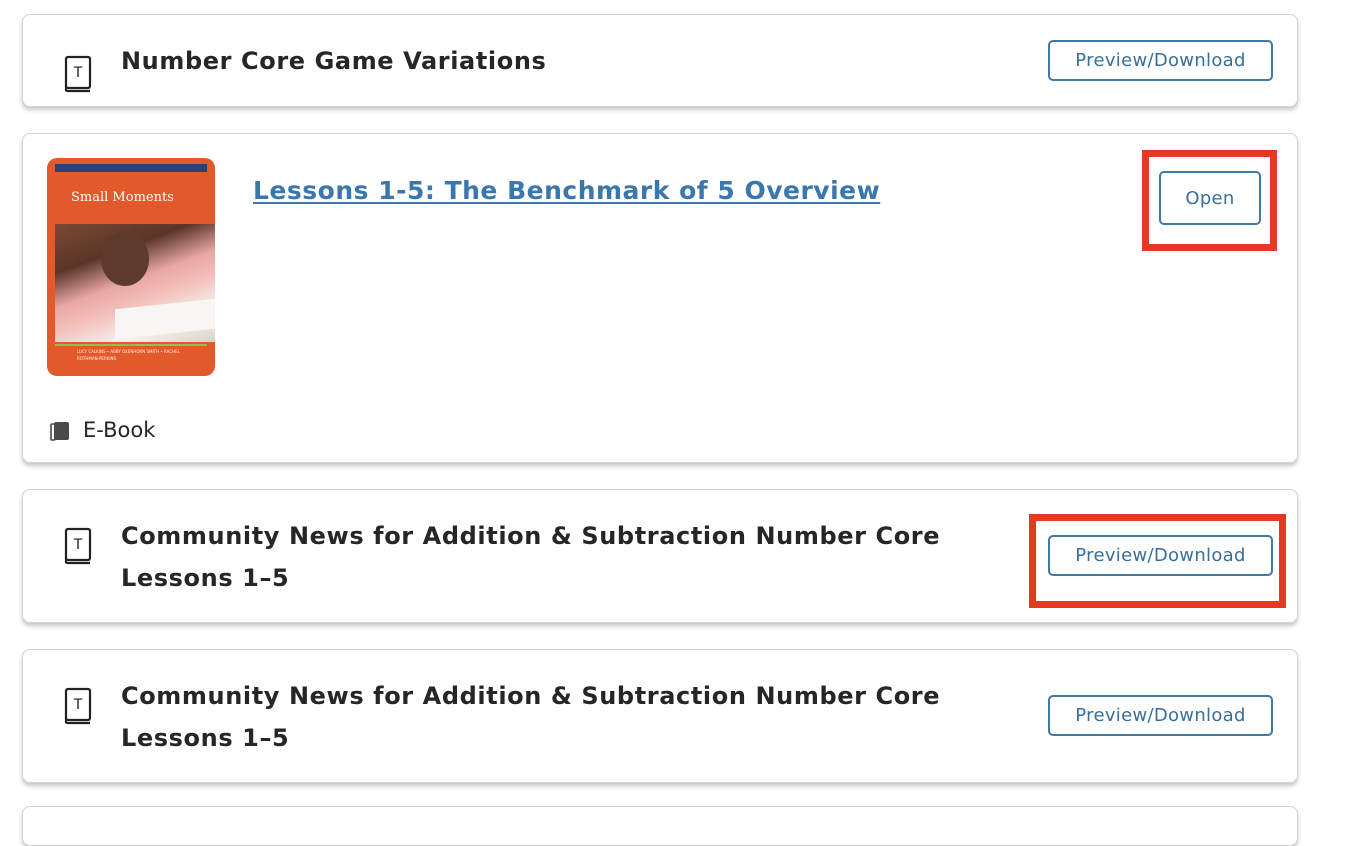 The image size is (1346, 846). I want to click on cover-photo, so click(135, 283).